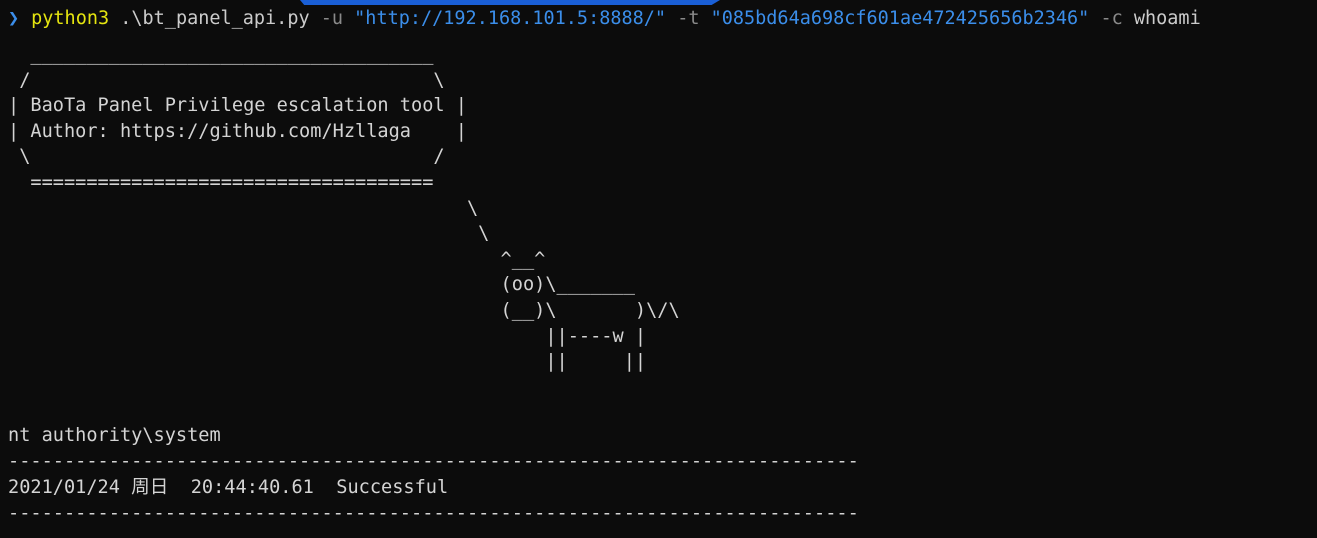  What do you see at coordinates (215, 18) in the screenshot?
I see `command-script: .\bt_panel_api.py` at bounding box center [215, 18].